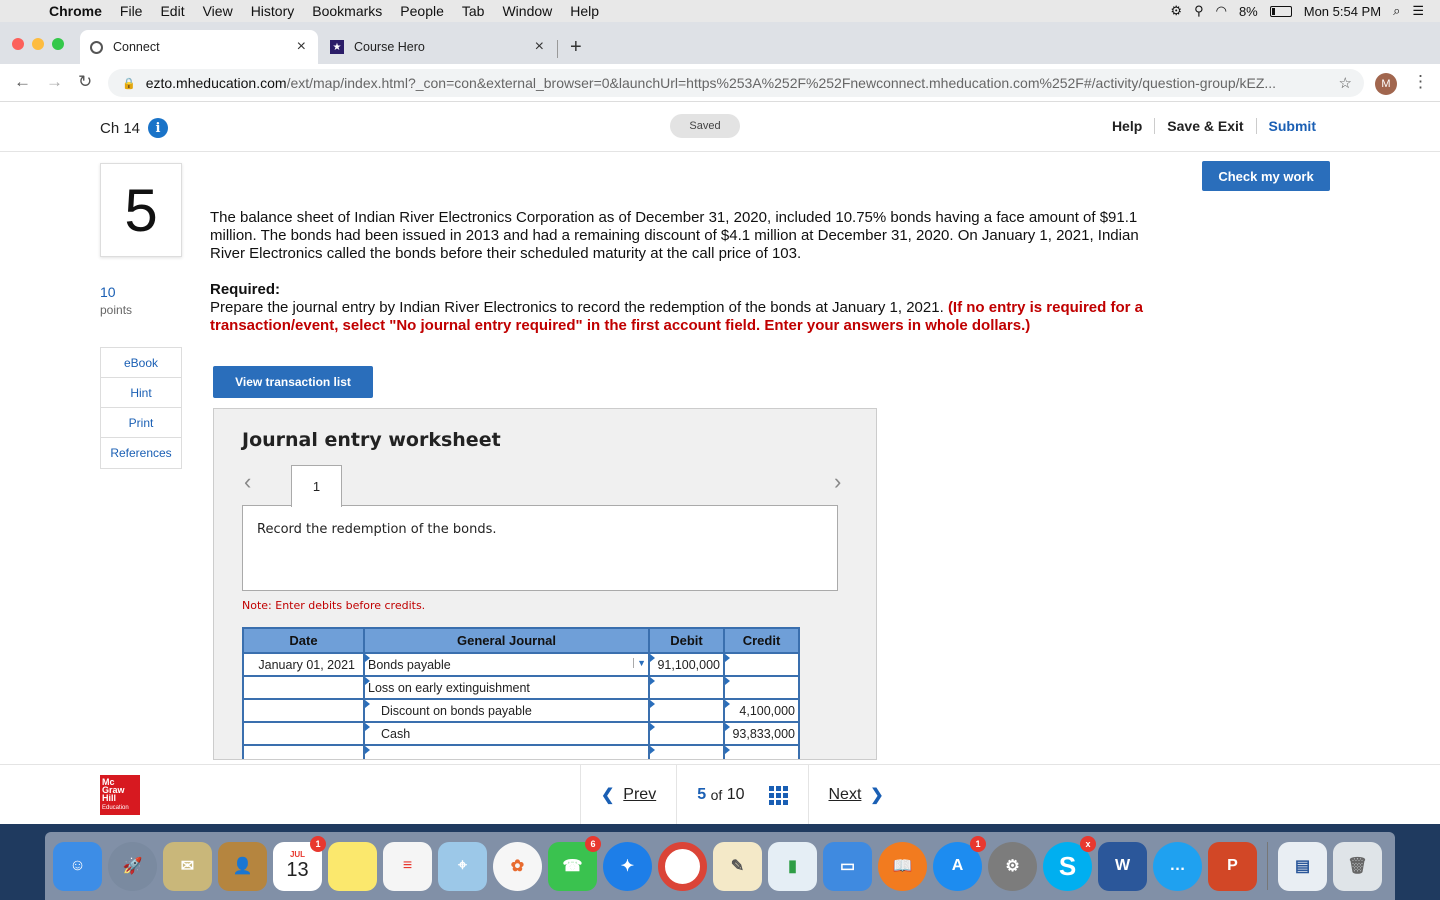 This screenshot has width=1440, height=900. Describe the element at coordinates (347, 11) in the screenshot. I see `menu-bookmarks: Bookmarks` at that location.